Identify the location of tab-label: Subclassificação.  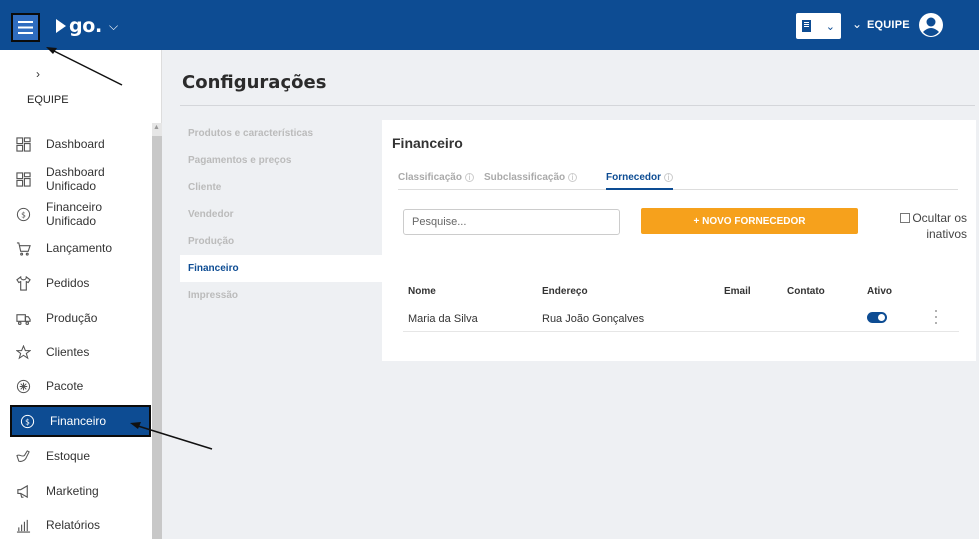
(525, 177).